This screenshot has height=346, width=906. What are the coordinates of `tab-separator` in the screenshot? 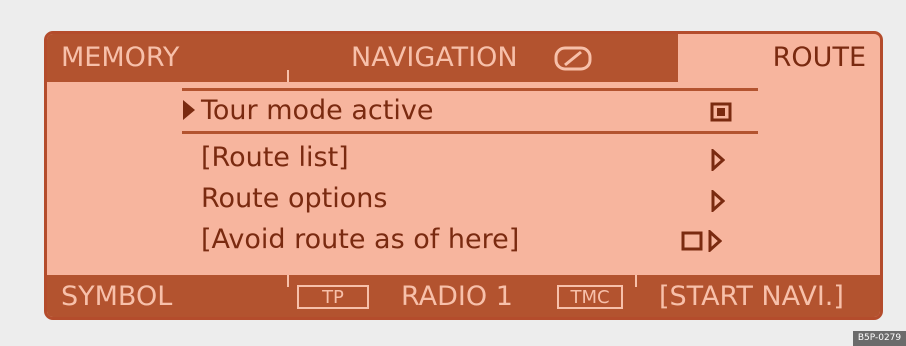 It's located at (288, 76).